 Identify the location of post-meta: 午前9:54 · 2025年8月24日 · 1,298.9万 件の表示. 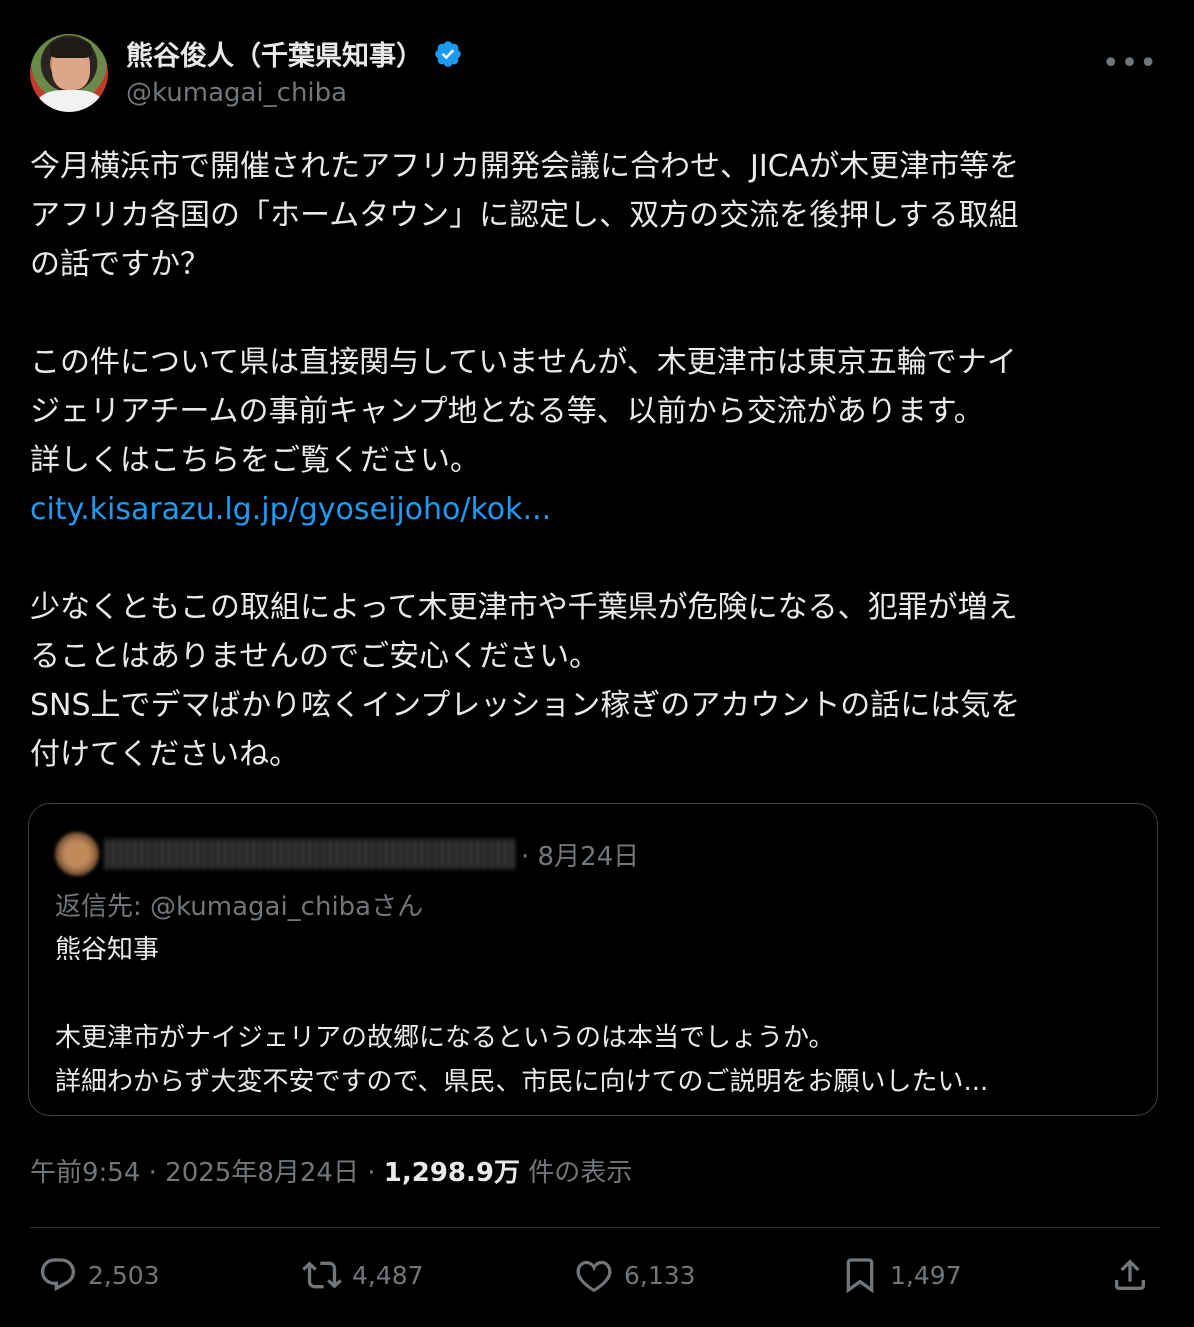
(331, 1170).